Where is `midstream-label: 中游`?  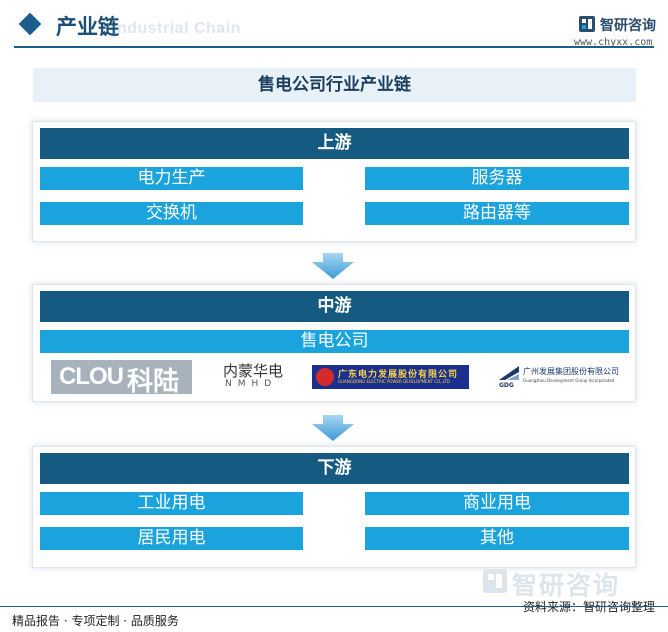
midstream-label: 中游 is located at coordinates (334, 306).